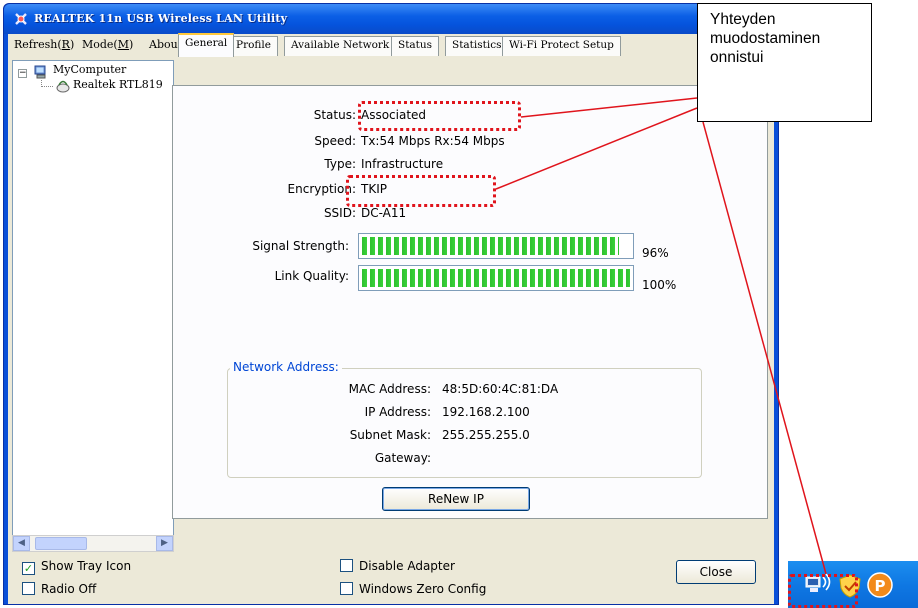  I want to click on radio-off-box, so click(28, 588).